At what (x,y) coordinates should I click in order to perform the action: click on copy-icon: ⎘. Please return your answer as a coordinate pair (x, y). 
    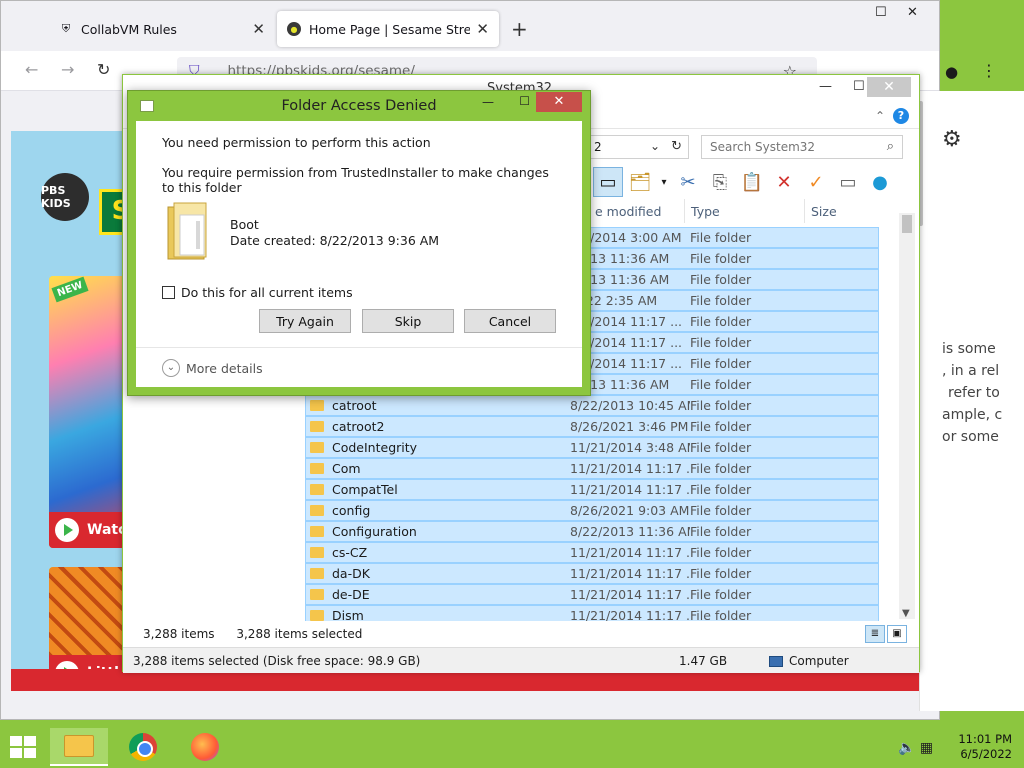
    Looking at the image, I should click on (720, 182).